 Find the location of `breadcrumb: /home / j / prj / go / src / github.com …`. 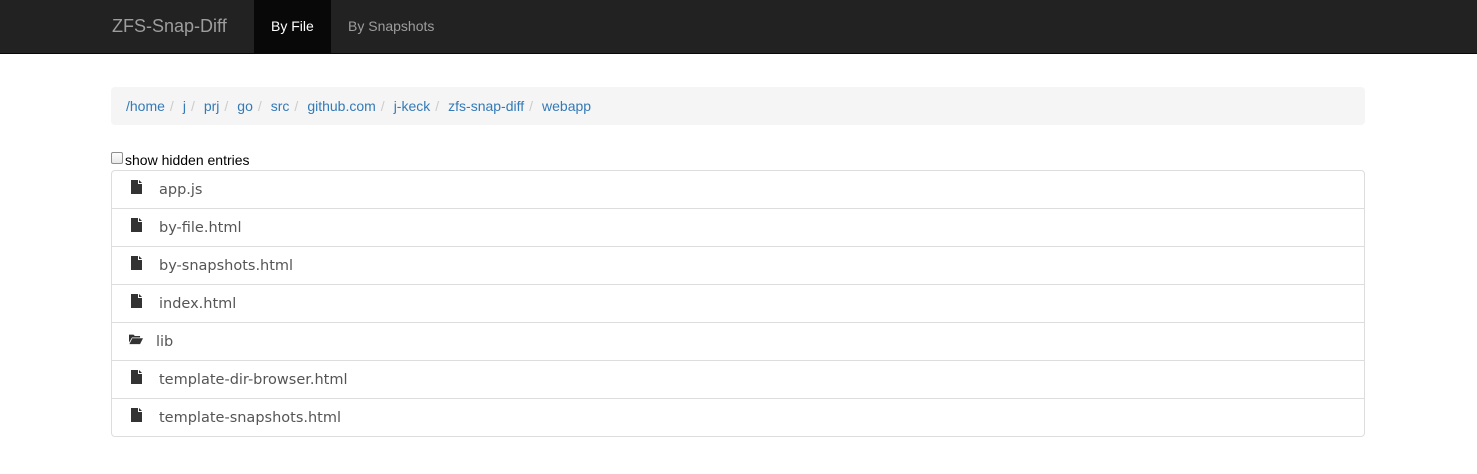

breadcrumb: /home / j / prj / go / src / github.com … is located at coordinates (738, 106).